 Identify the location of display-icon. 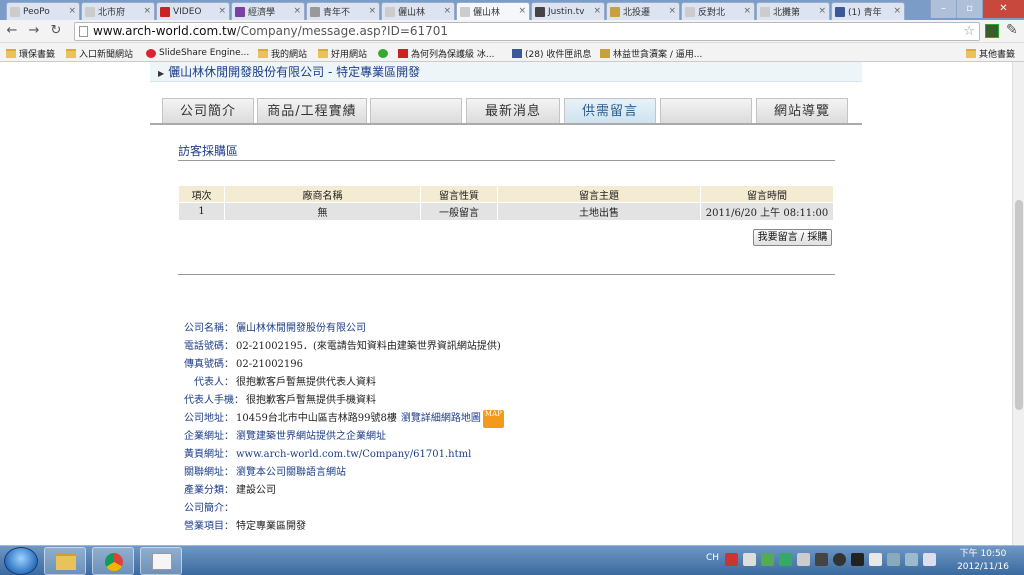
(911, 559).